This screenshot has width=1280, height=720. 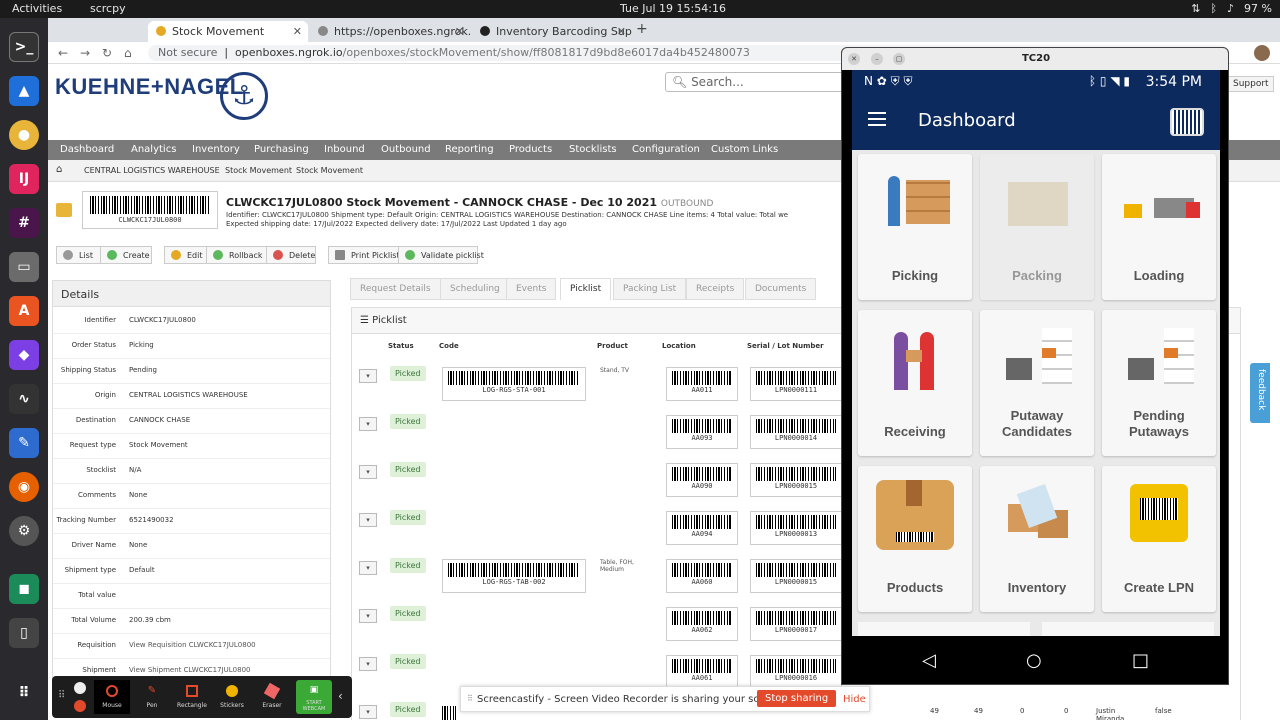 What do you see at coordinates (24, 443) in the screenshot?
I see `text-editor-icon: ✎` at bounding box center [24, 443].